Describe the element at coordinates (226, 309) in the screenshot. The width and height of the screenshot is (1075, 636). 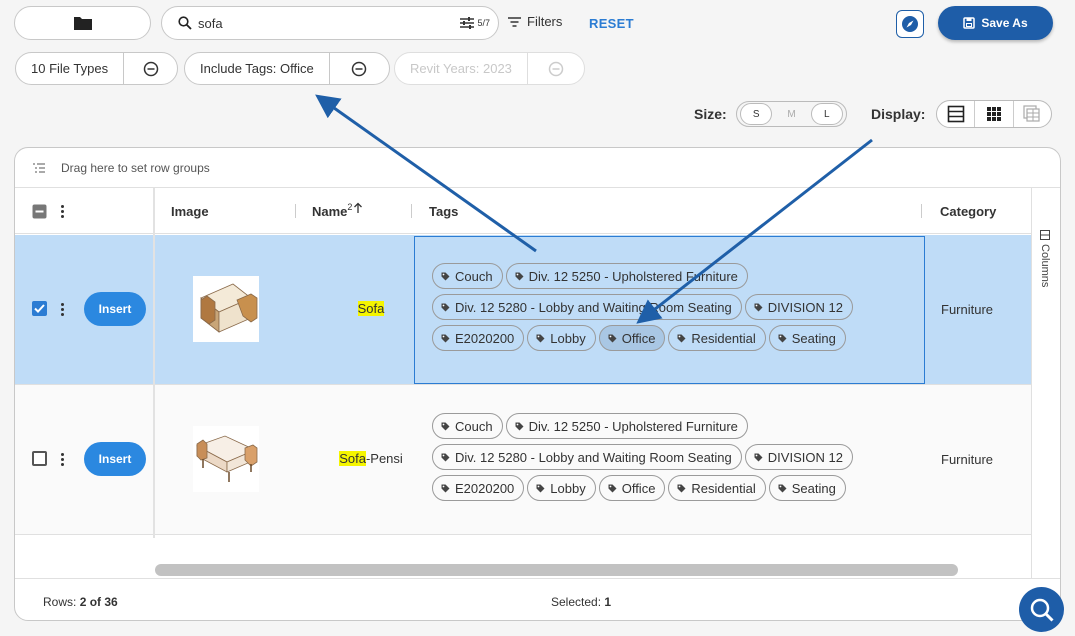
I see `sofa-thumbnail` at that location.